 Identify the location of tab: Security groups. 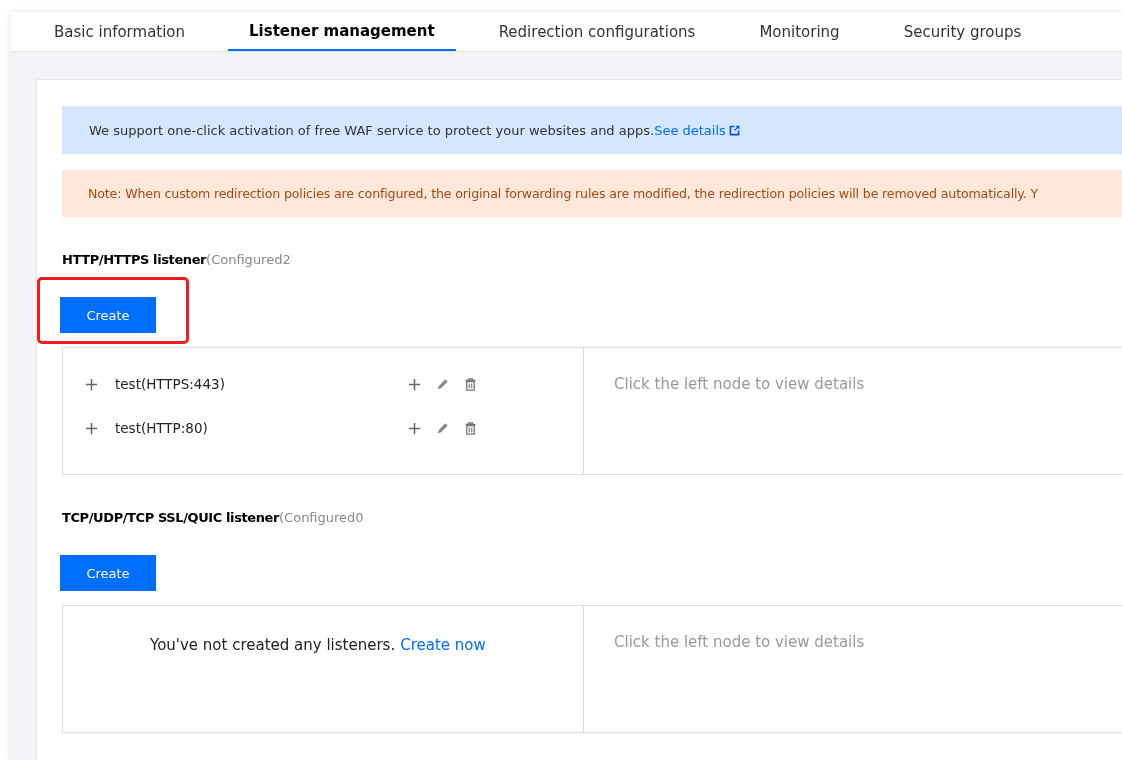
(962, 31).